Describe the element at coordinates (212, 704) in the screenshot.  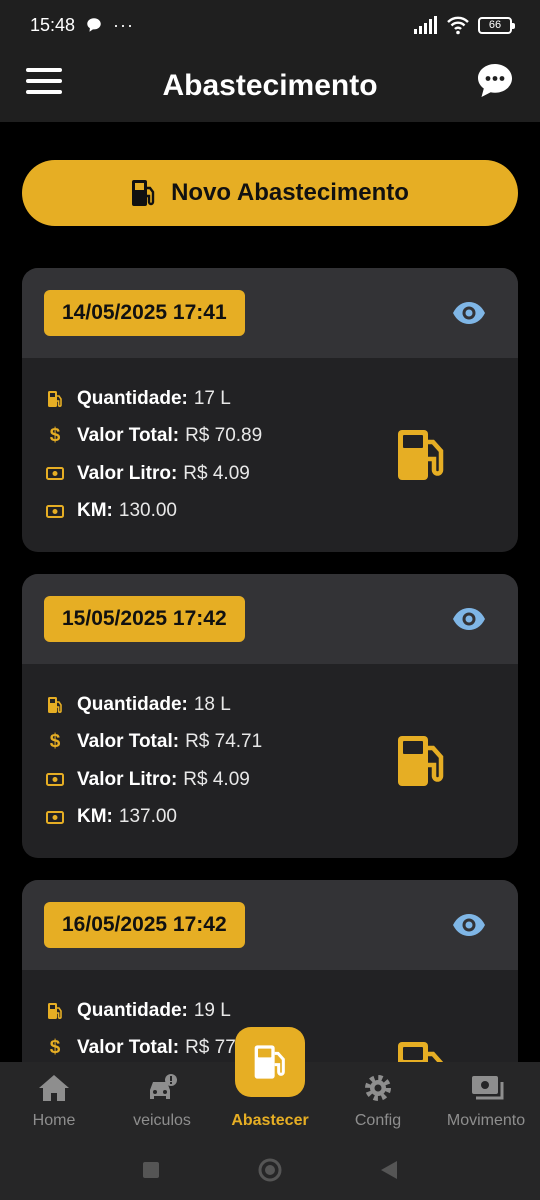
I see `quantity-value: 18 L` at that location.